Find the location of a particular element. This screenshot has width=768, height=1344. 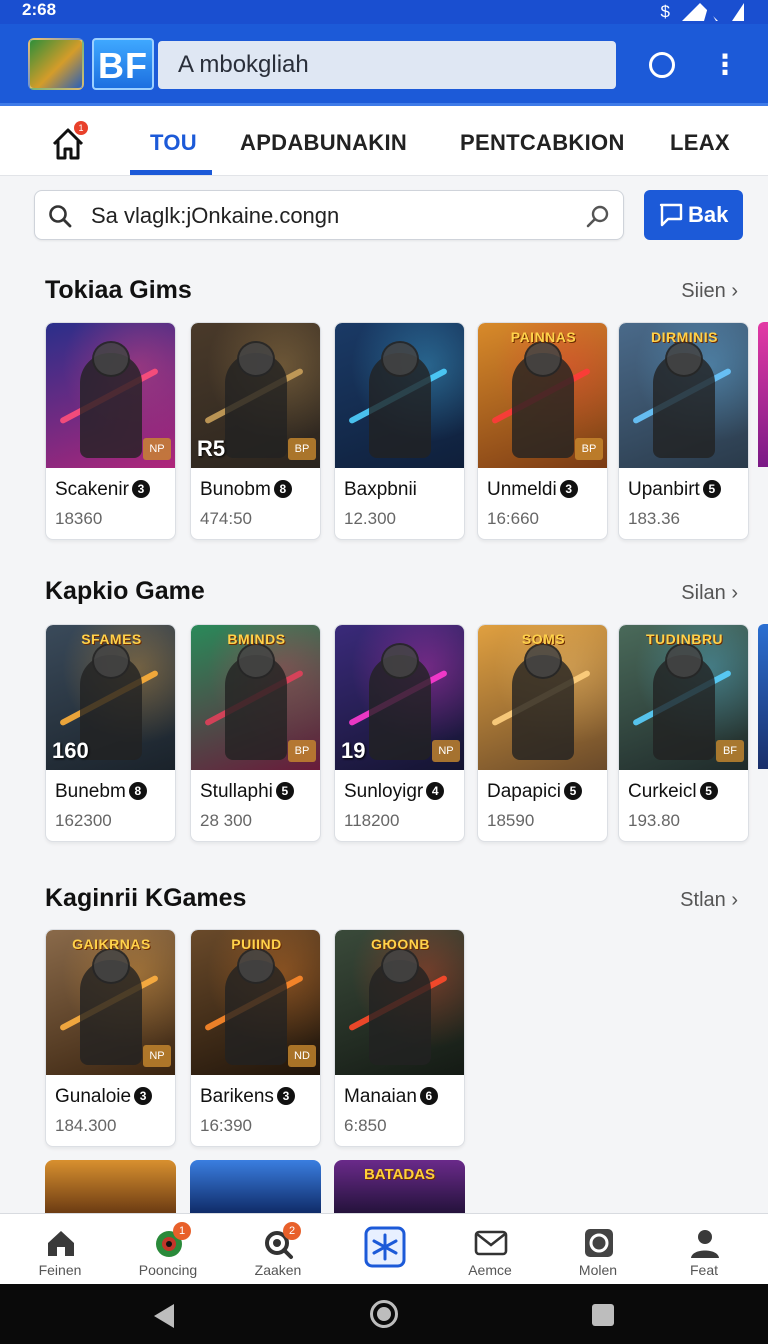

section-link-label: Stlan is located at coordinates (703, 900).